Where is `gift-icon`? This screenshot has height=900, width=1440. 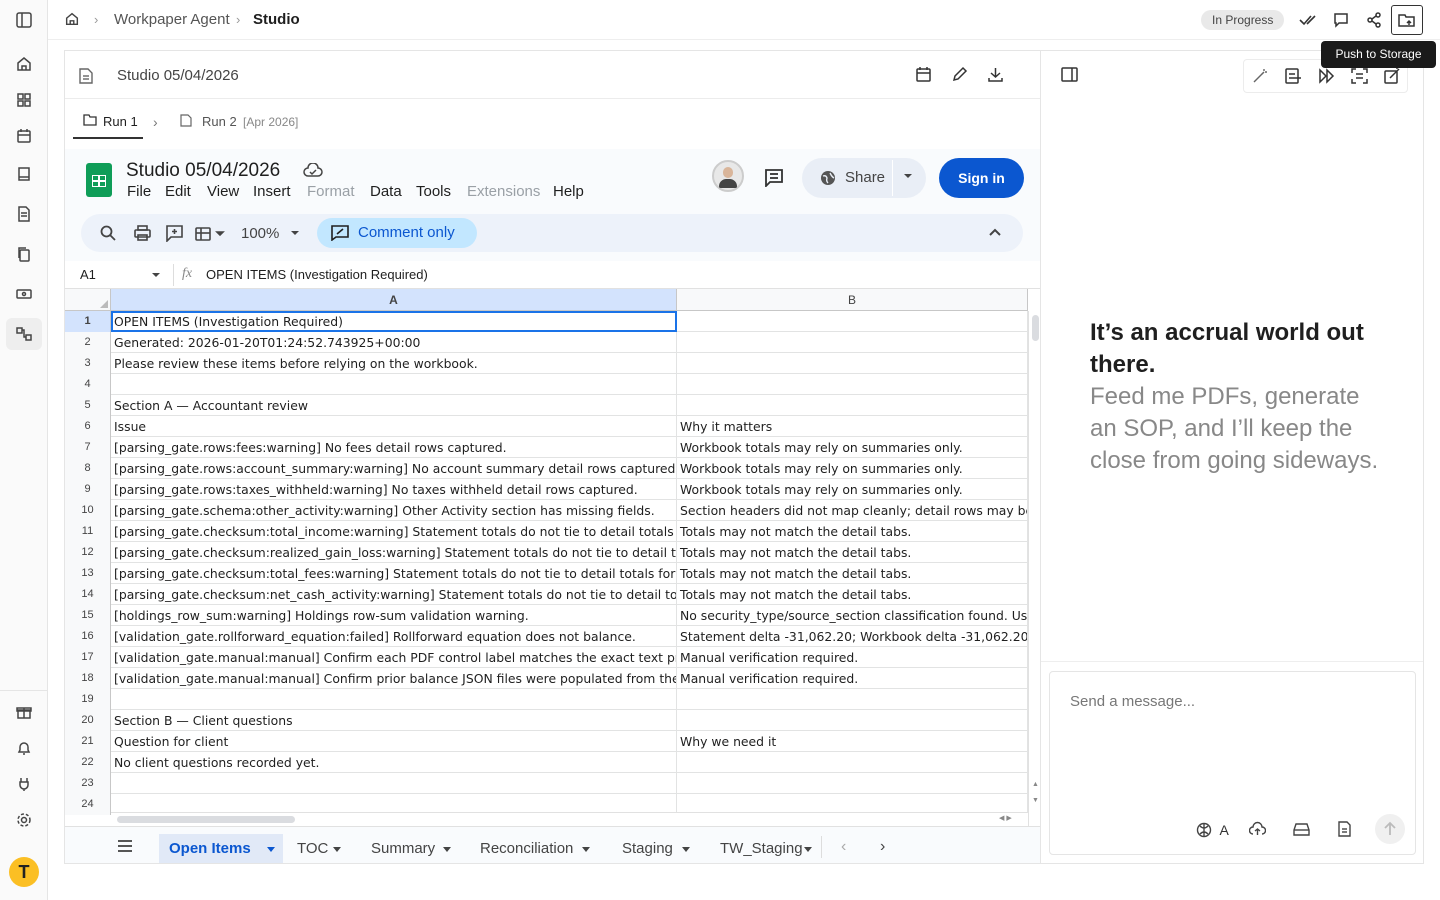
gift-icon is located at coordinates (24, 712).